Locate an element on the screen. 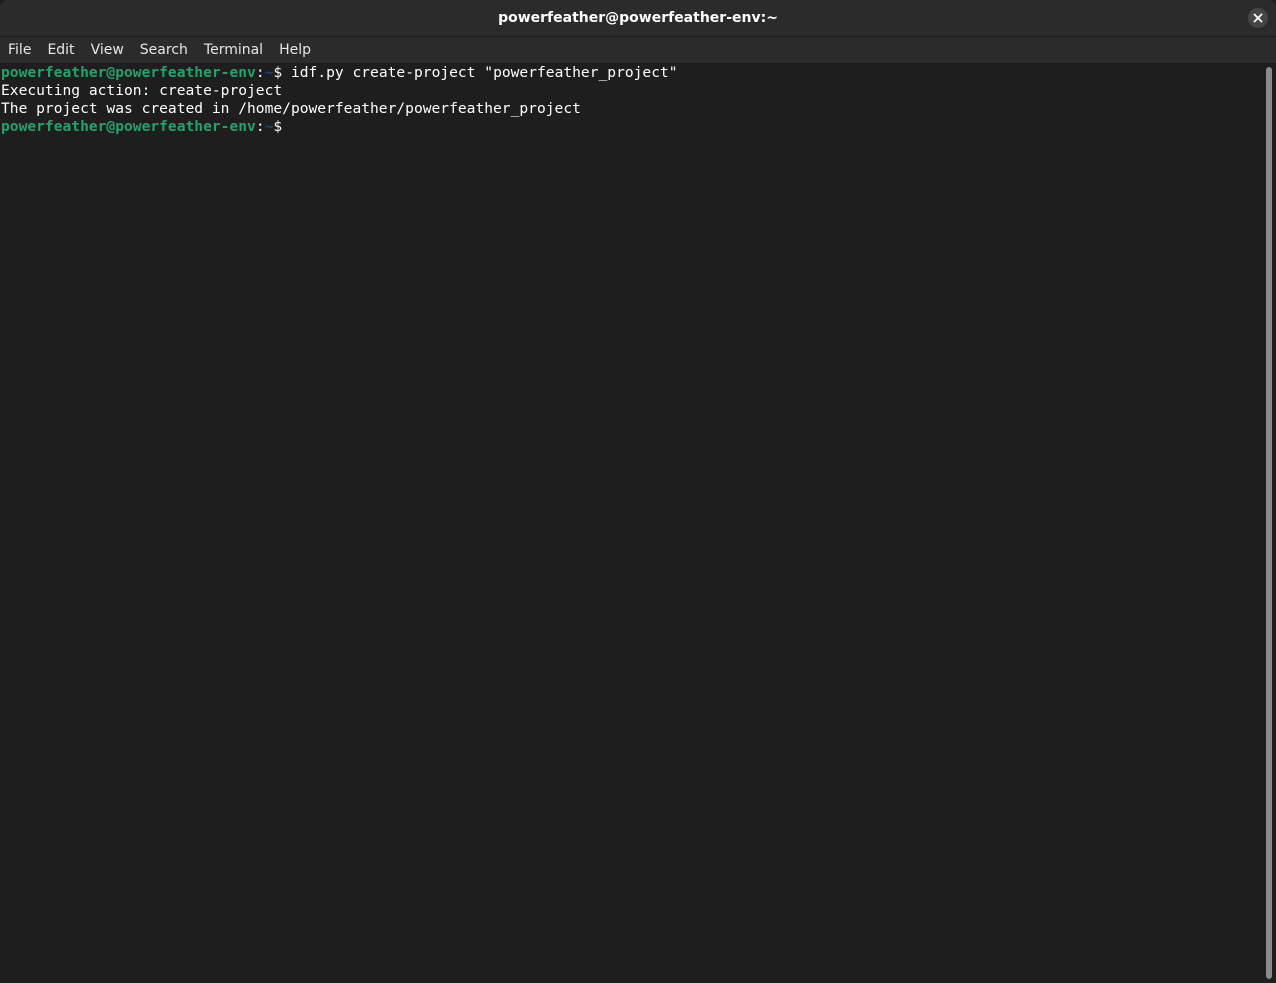 Image resolution: width=1276 pixels, height=983 pixels. menu-help: Help is located at coordinates (295, 50).